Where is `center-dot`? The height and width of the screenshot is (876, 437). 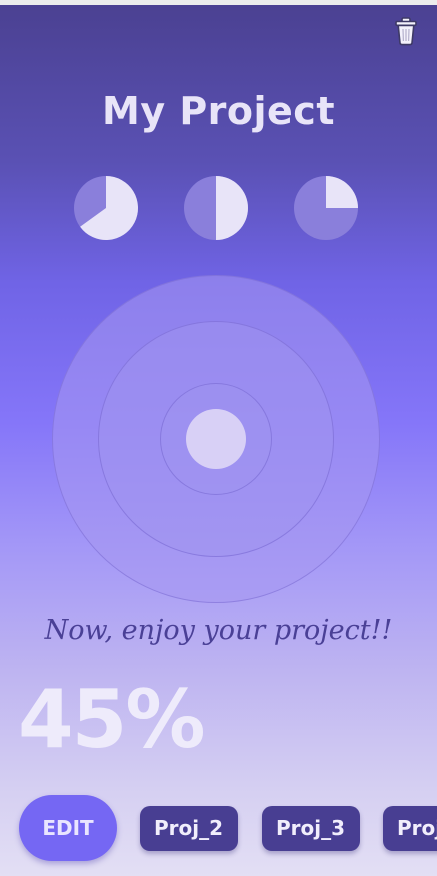
center-dot is located at coordinates (216, 439).